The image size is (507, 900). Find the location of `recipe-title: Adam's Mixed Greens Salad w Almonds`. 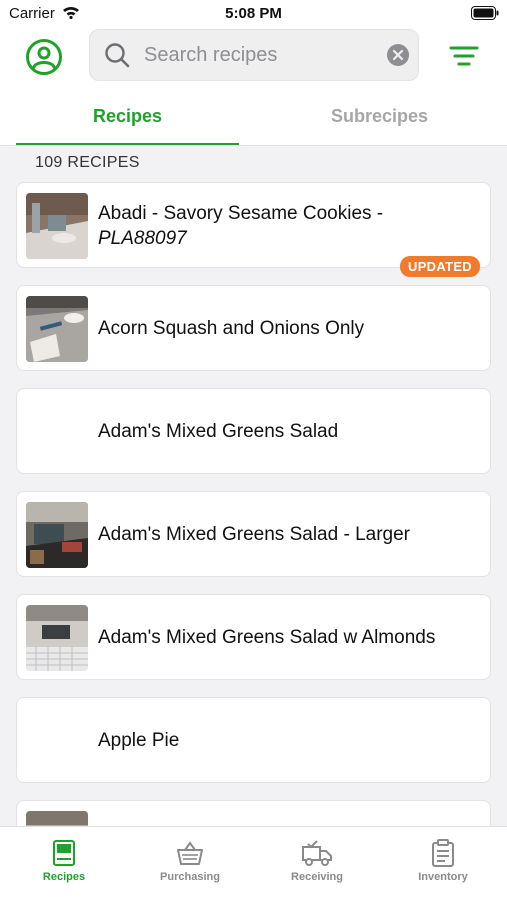

recipe-title: Adam's Mixed Greens Salad w Almonds is located at coordinates (267, 637).